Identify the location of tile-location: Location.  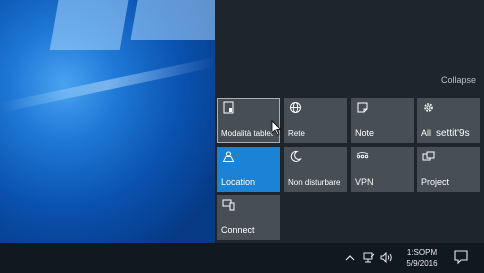
(248, 169).